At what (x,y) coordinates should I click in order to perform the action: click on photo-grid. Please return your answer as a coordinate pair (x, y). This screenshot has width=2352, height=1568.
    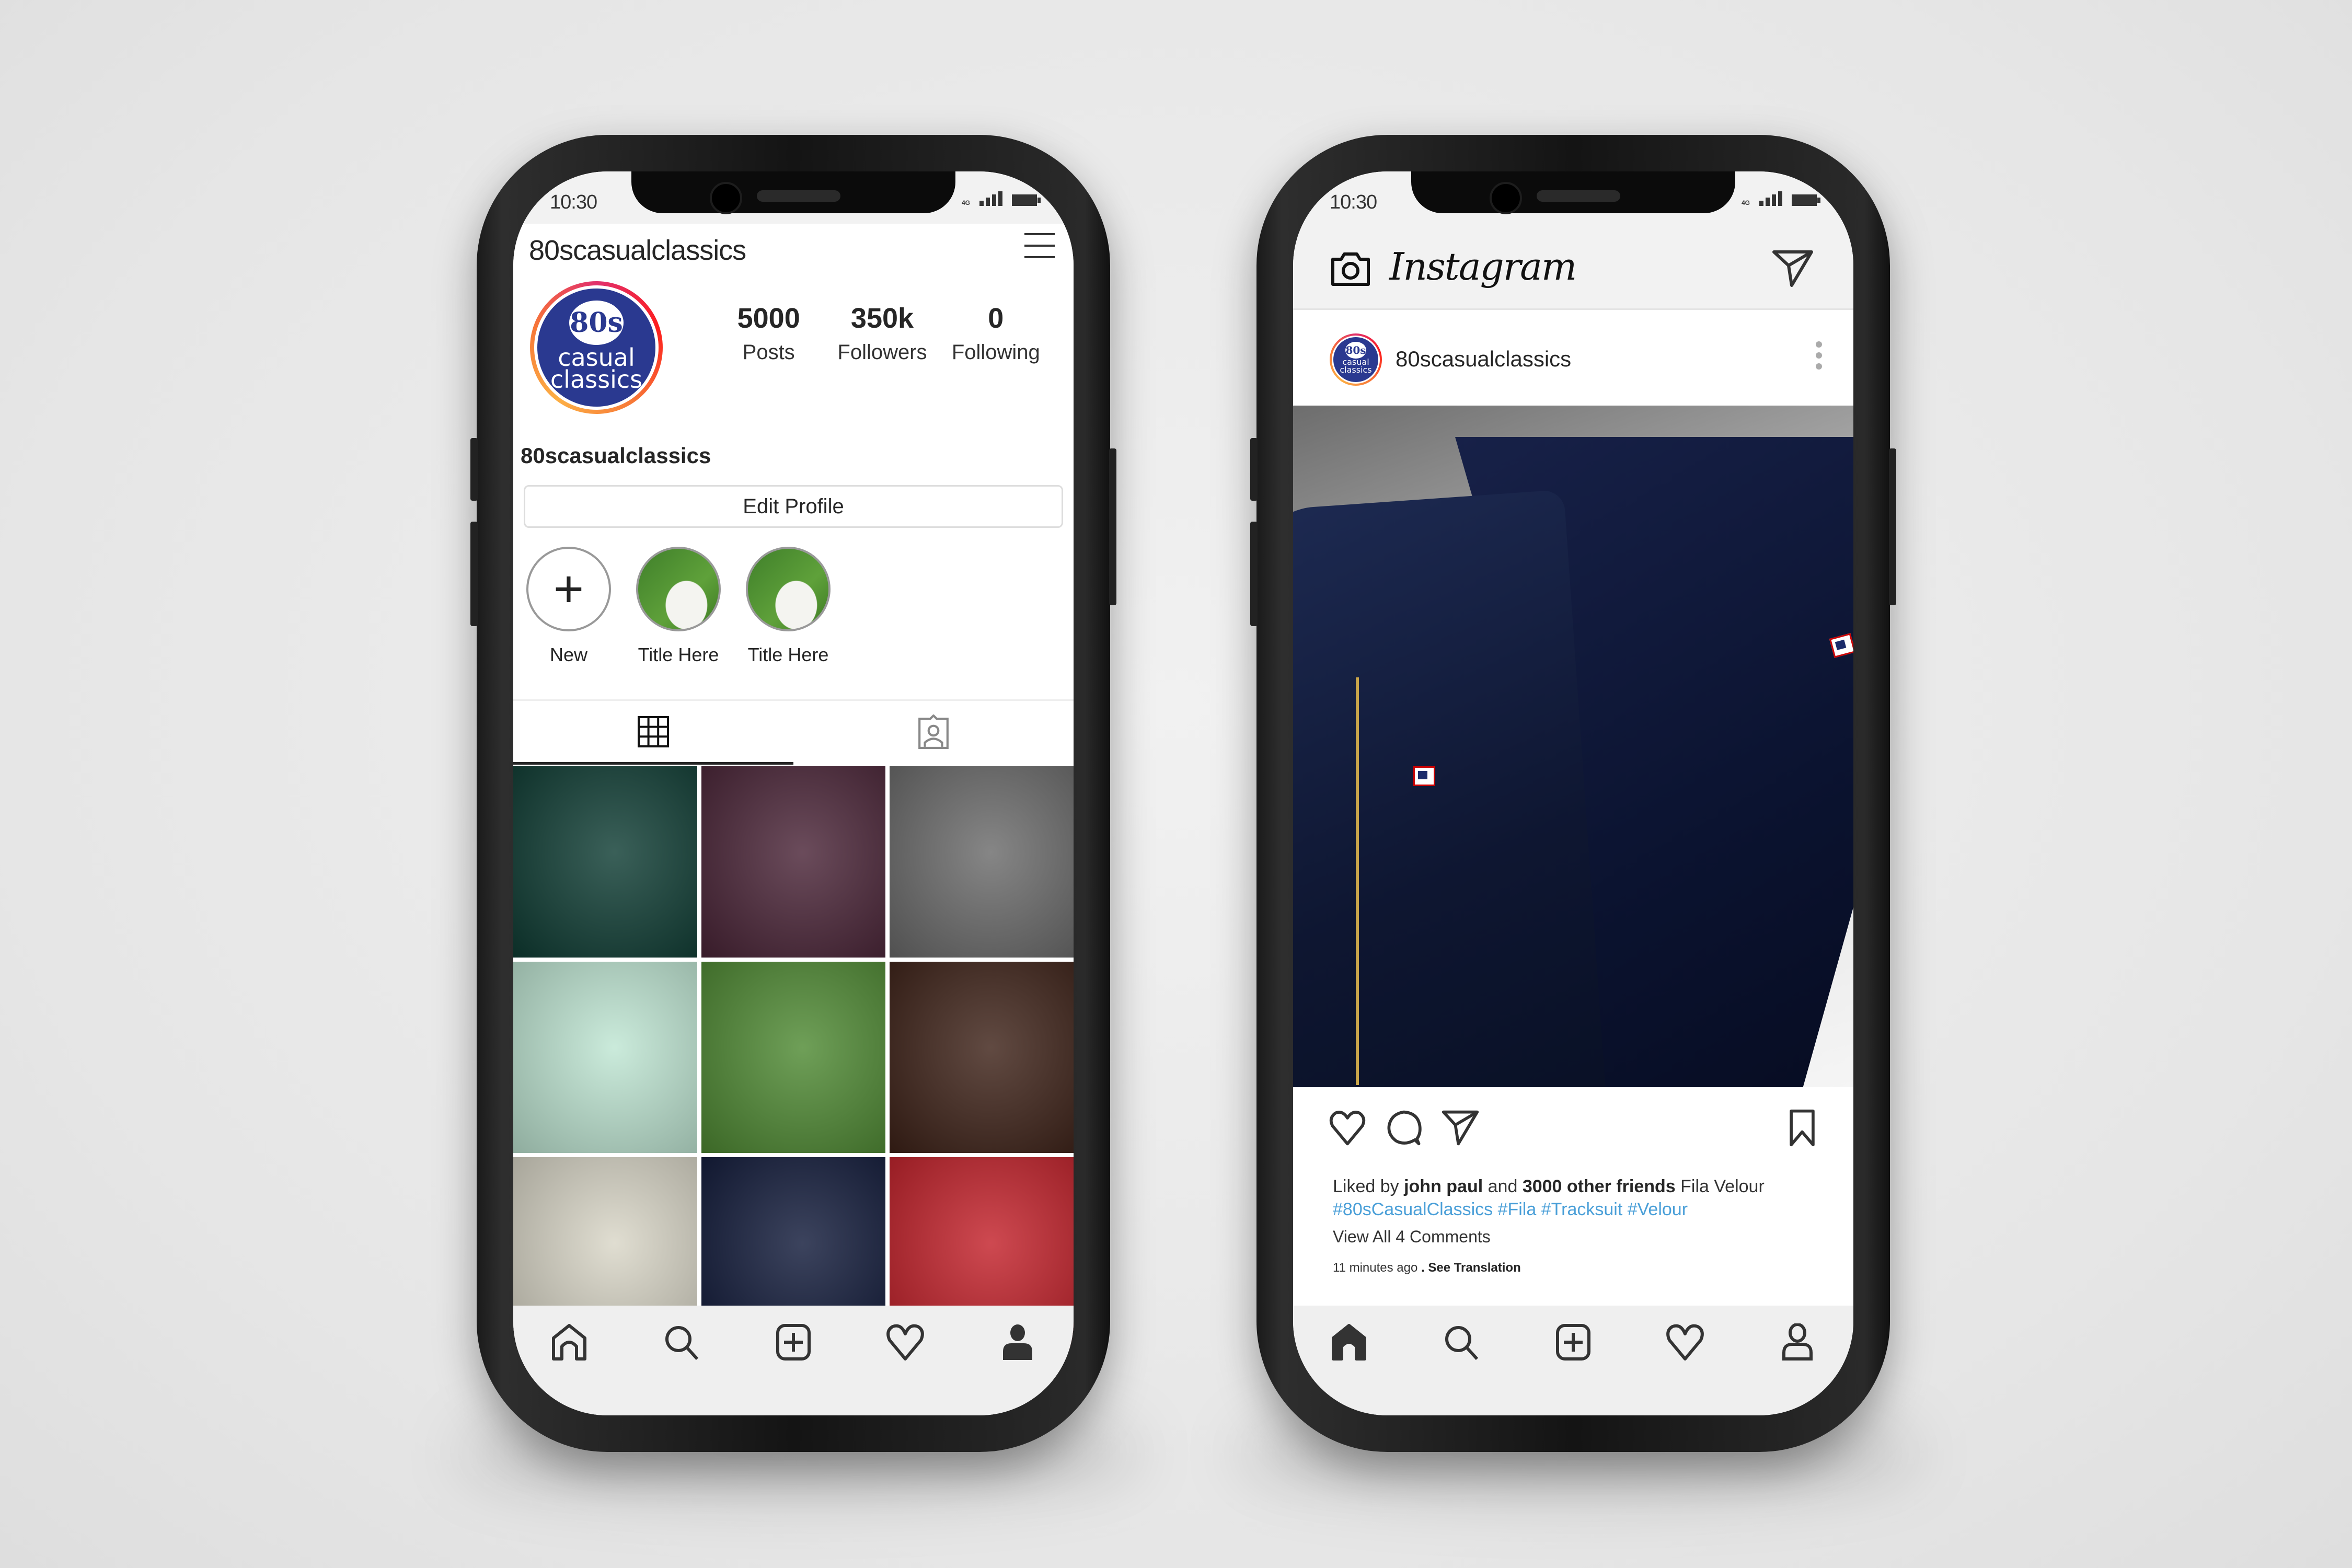
    Looking at the image, I should click on (793, 1057).